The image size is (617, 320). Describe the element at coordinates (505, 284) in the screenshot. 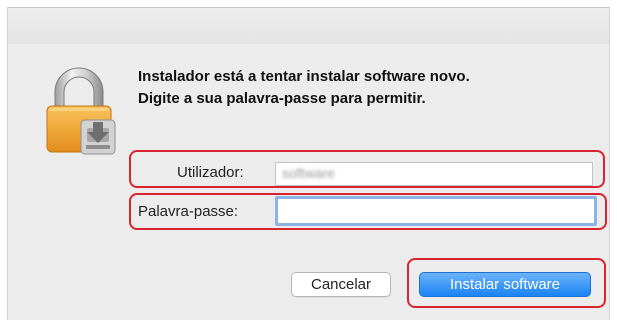

I see `install-software-button: Instalar software` at that location.